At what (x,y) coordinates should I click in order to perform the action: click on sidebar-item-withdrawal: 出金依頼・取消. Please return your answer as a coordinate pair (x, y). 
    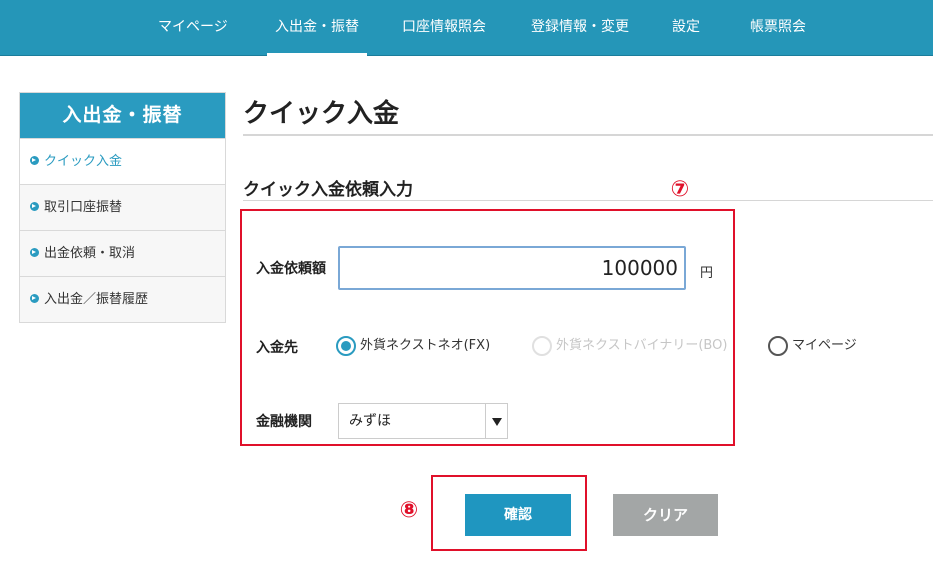
    Looking at the image, I should click on (122, 253).